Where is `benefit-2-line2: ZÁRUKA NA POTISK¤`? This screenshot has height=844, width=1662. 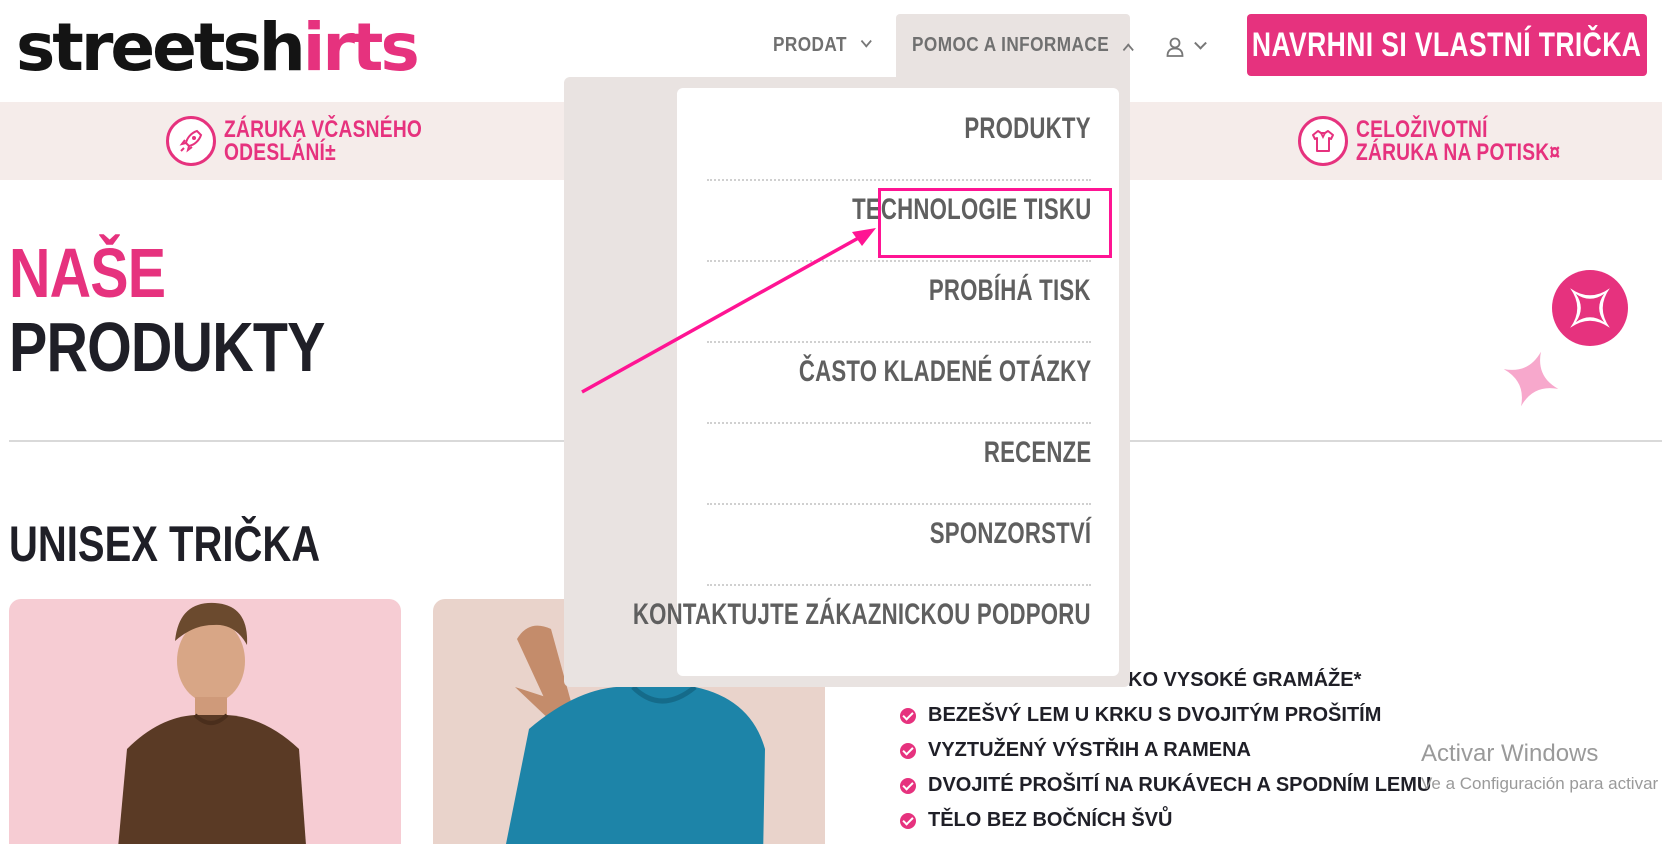
benefit-2-line2: ZÁRUKA NA POTISK¤ is located at coordinates (1458, 152).